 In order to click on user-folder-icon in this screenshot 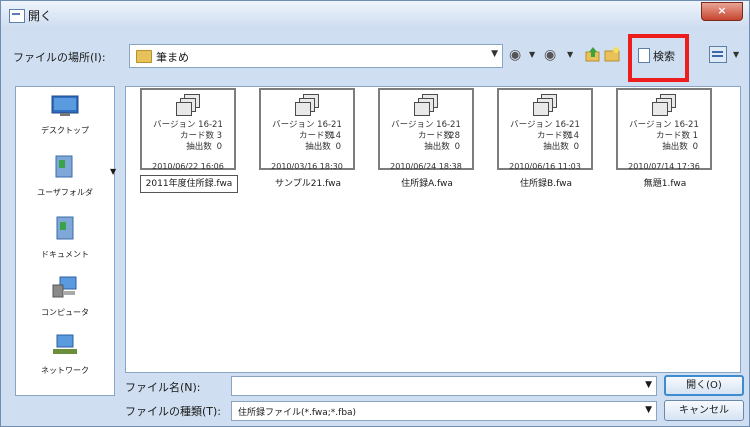, I will do `click(64, 166)`.